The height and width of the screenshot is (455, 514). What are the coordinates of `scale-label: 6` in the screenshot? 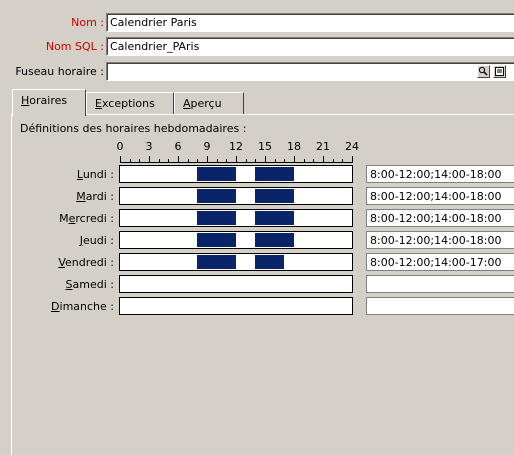 It's located at (178, 146).